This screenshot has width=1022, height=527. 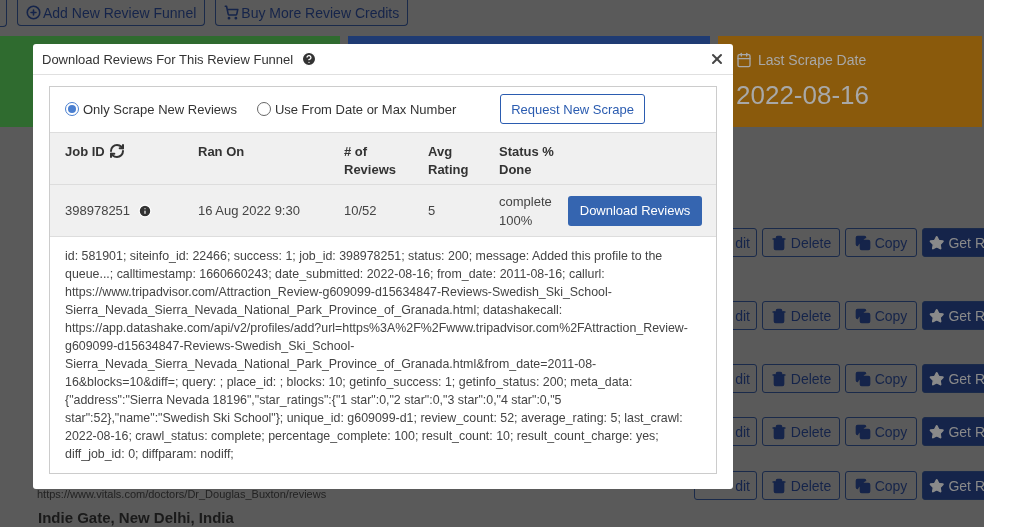 What do you see at coordinates (356, 109) in the screenshot?
I see `radio-option: Use From Date or Max Number` at bounding box center [356, 109].